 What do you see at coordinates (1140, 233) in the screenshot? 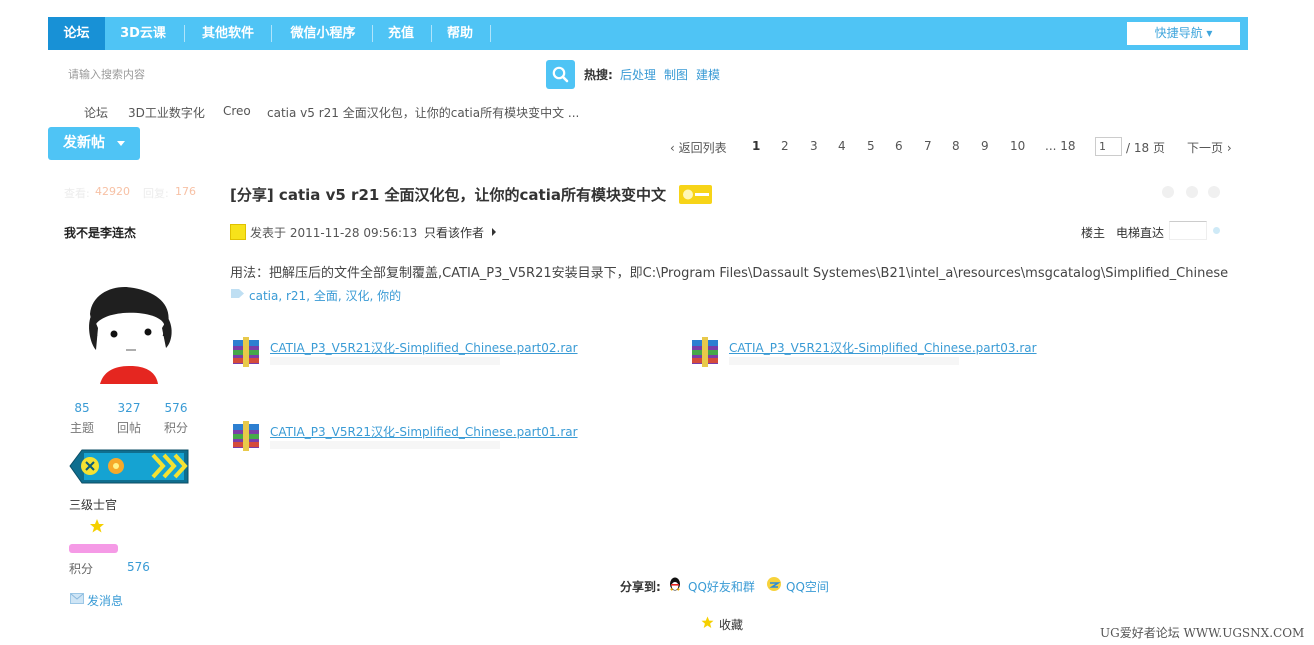
I see `jump-to-floor-label: 电梯直达` at bounding box center [1140, 233].